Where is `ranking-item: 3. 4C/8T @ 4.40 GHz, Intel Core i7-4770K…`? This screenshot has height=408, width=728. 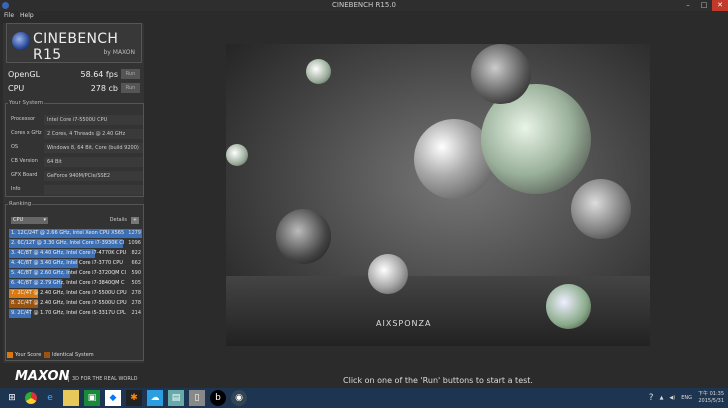 ranking-item: 3. 4C/8T @ 4.40 GHz, Intel Core i7-4770K… is located at coordinates (75, 253).